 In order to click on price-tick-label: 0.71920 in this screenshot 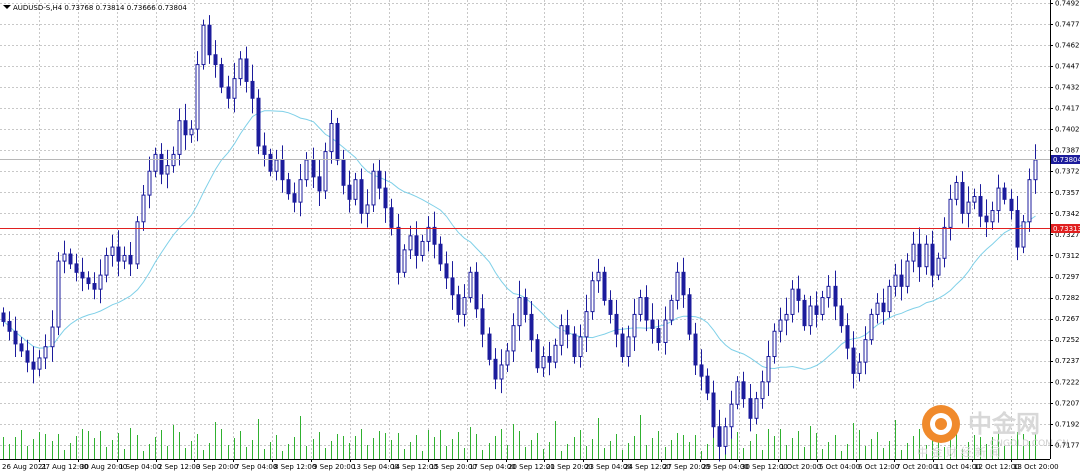, I will do `click(1067, 424)`.